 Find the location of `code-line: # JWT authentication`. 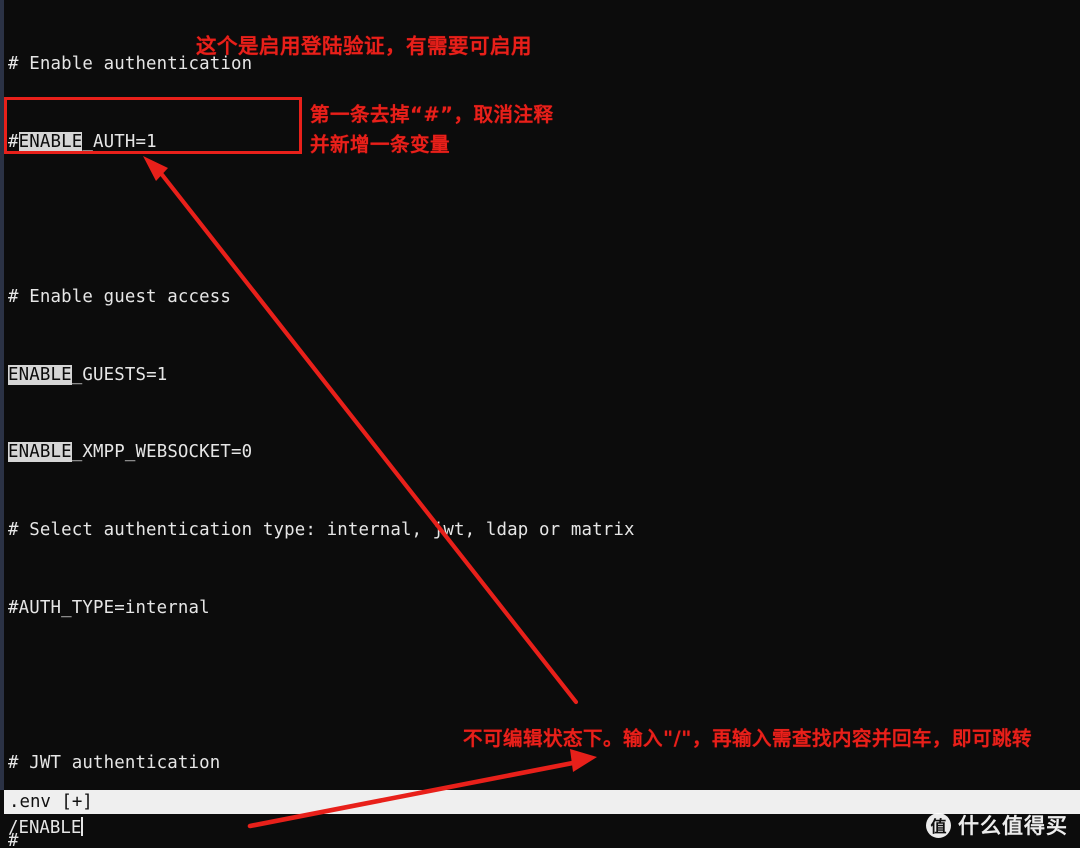

code-line: # JWT authentication is located at coordinates (544, 764).